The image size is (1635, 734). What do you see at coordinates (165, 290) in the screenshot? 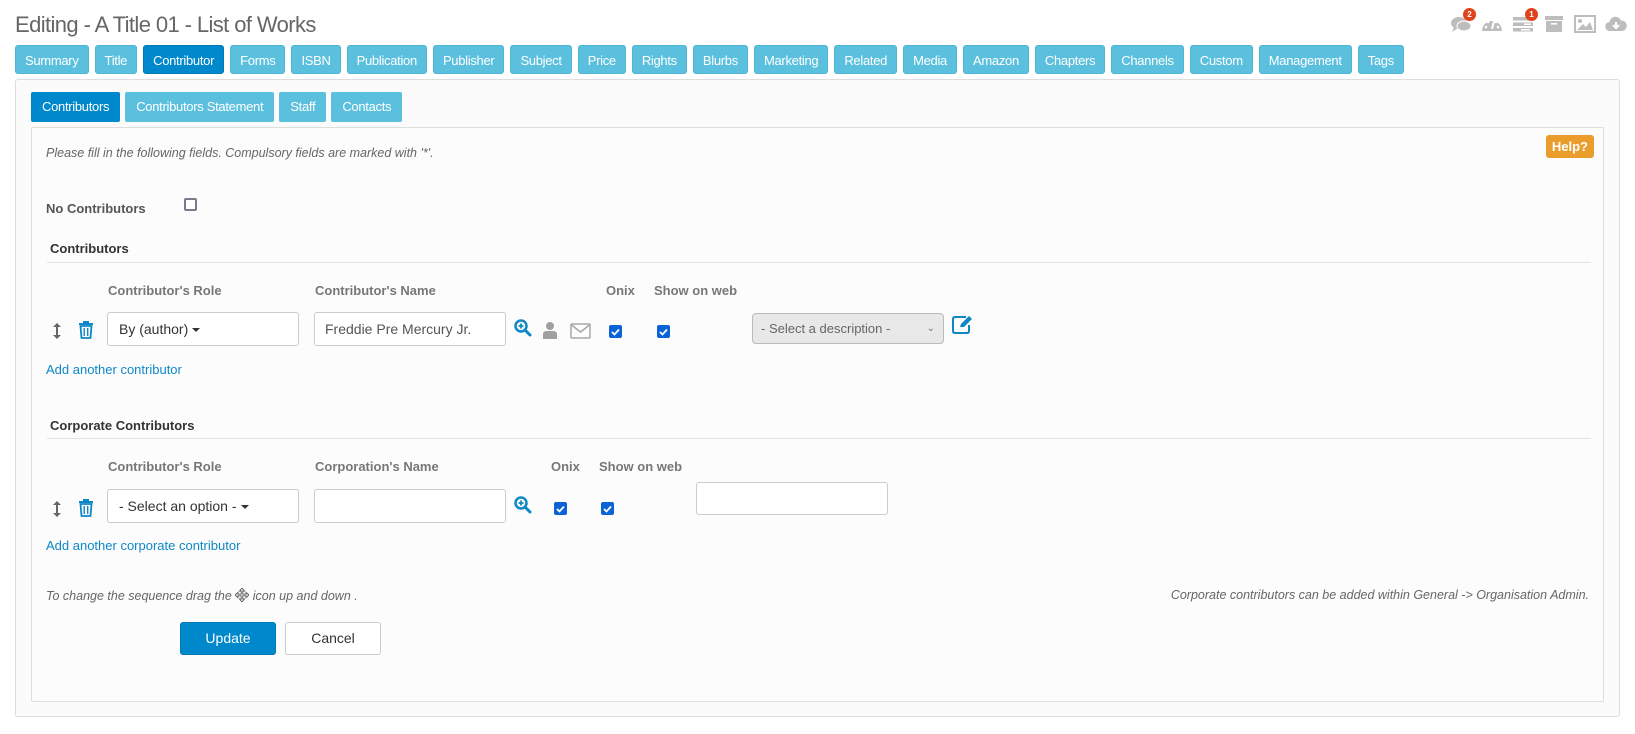
I see `contributor-role-header: Contributor's Role` at bounding box center [165, 290].